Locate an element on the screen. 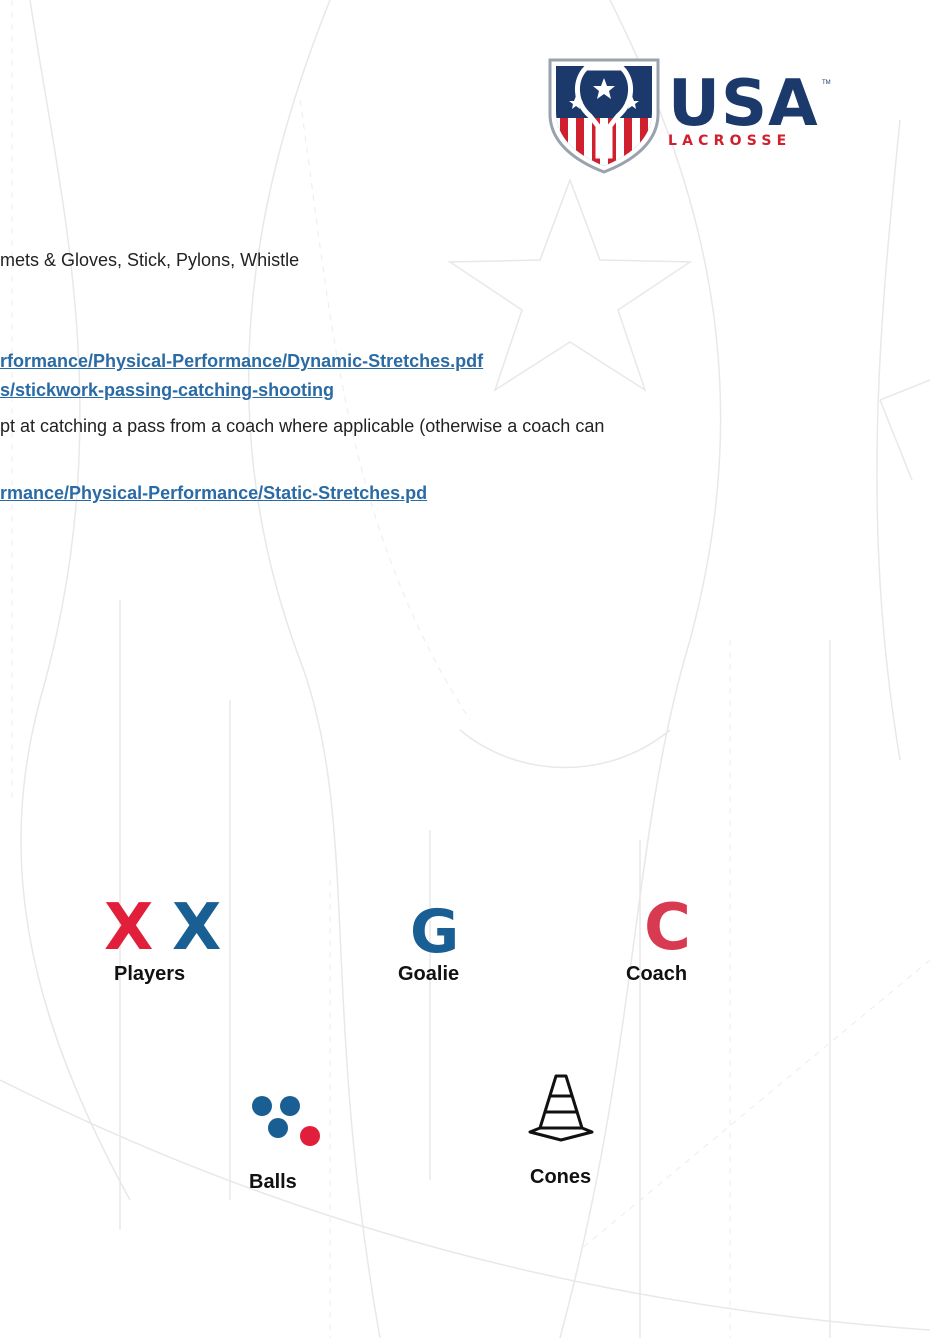  goalie-label: Goalie is located at coordinates (429, 974).